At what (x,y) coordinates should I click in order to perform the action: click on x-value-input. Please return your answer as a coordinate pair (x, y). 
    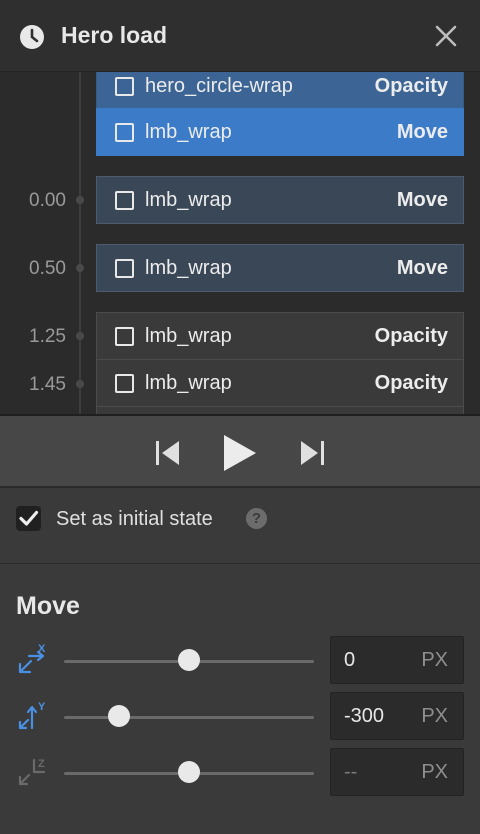
    Looking at the image, I should click on (374, 660).